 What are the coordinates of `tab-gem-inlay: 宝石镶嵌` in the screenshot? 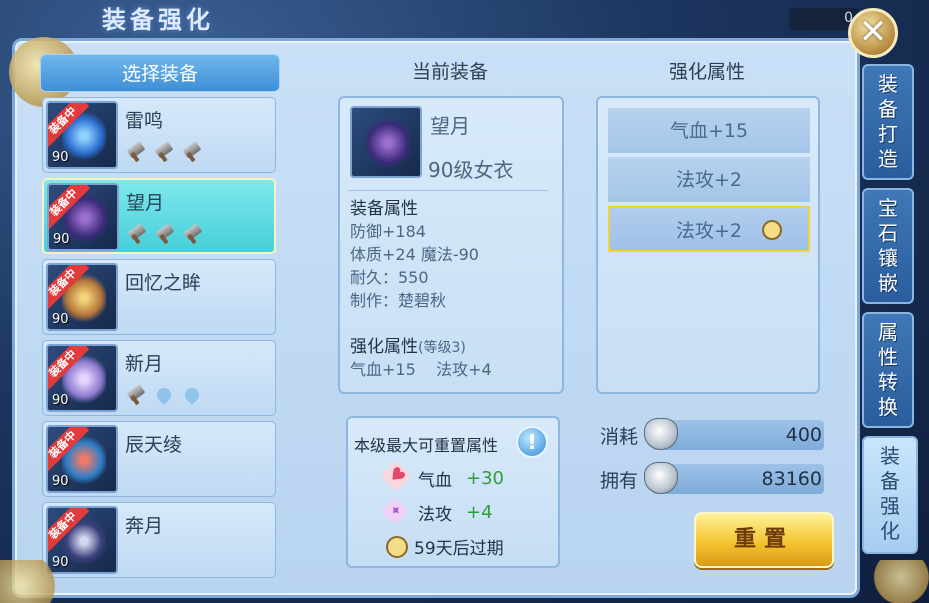 It's located at (888, 246).